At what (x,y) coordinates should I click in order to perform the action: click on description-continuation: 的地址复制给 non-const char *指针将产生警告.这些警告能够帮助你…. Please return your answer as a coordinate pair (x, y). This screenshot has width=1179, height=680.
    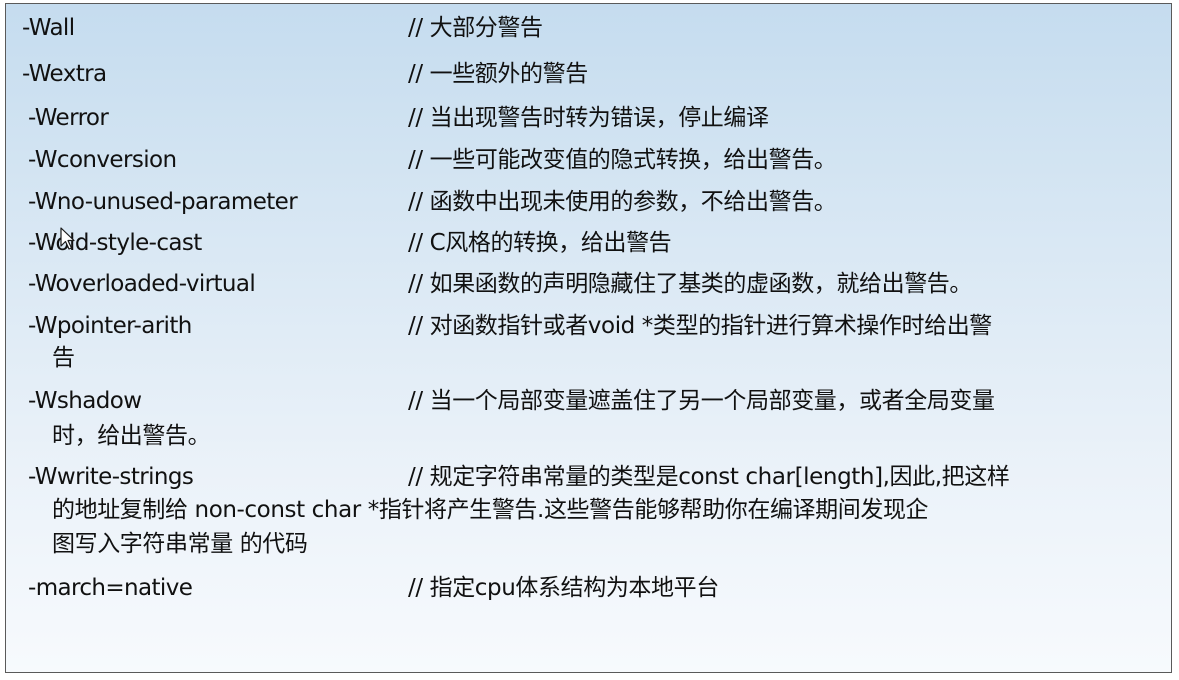
    Looking at the image, I should click on (490, 510).